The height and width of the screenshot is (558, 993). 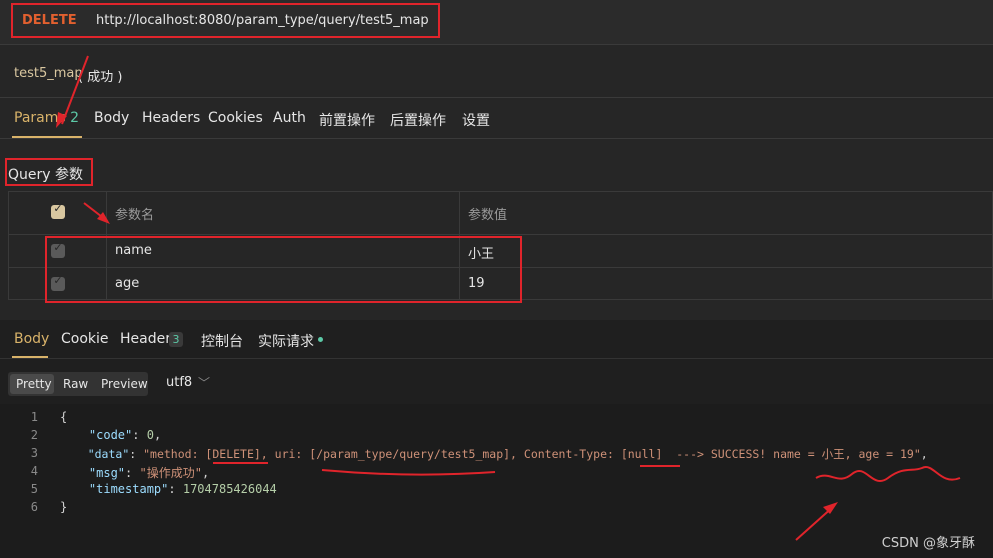 I want to click on annotation-scribble, so click(x=888, y=474).